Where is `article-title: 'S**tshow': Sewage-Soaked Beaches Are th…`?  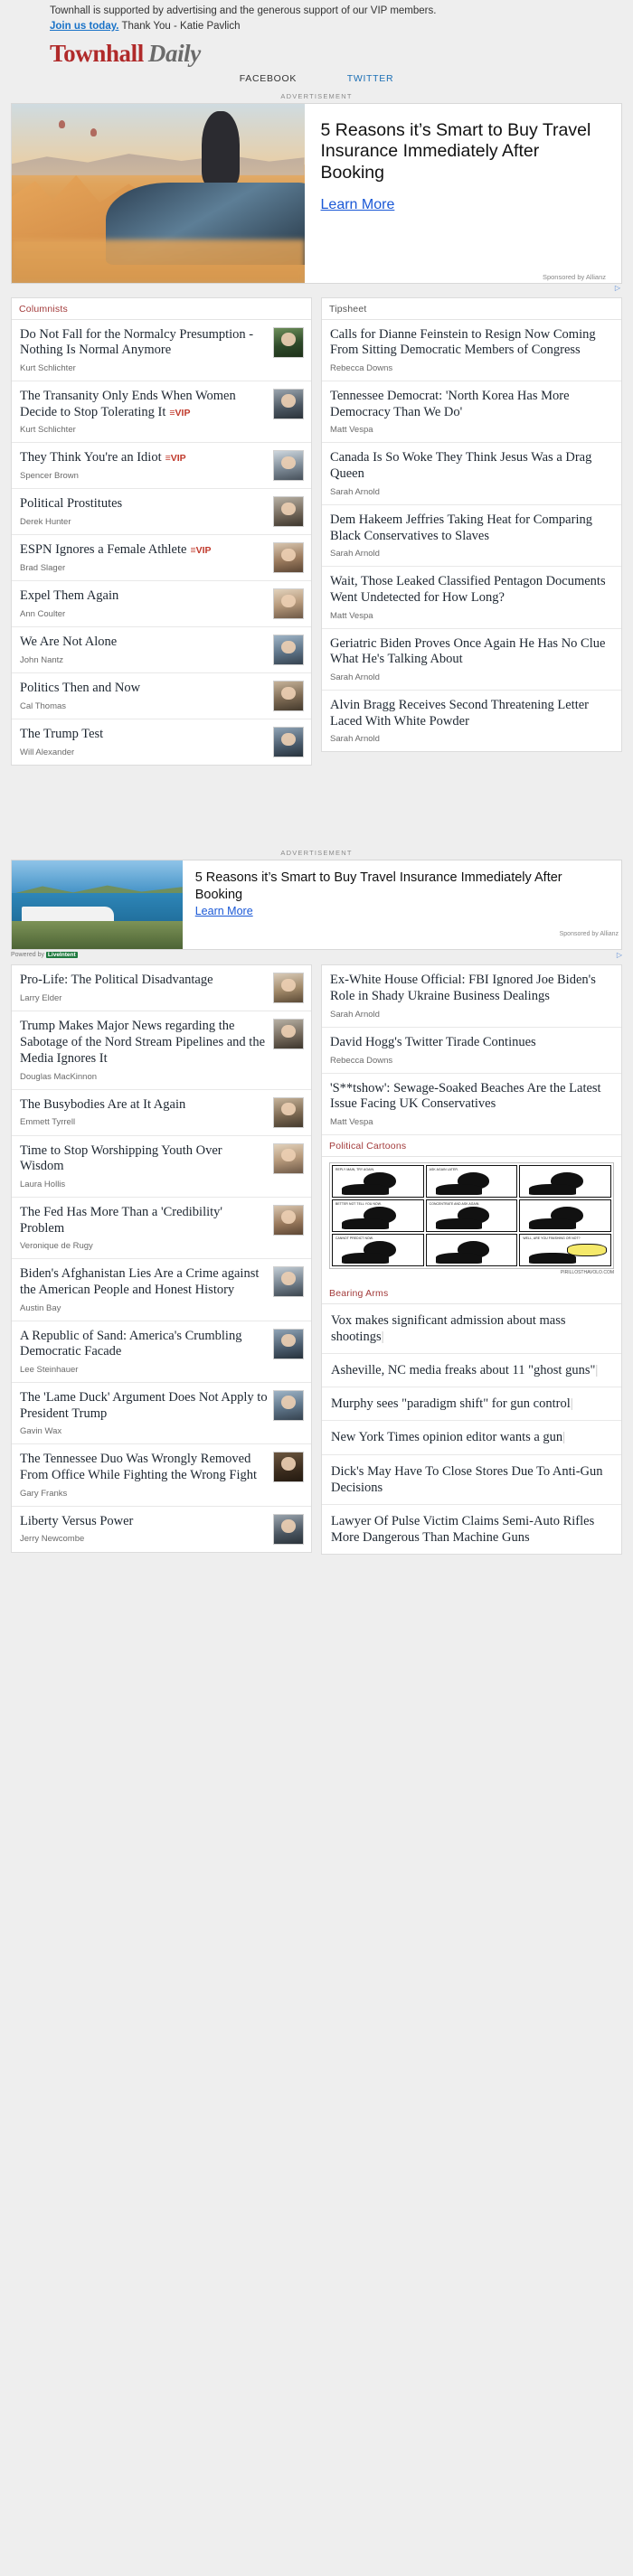
article-title: 'S**tshow': Sewage-Soaked Beaches Are th… is located at coordinates (472, 1097).